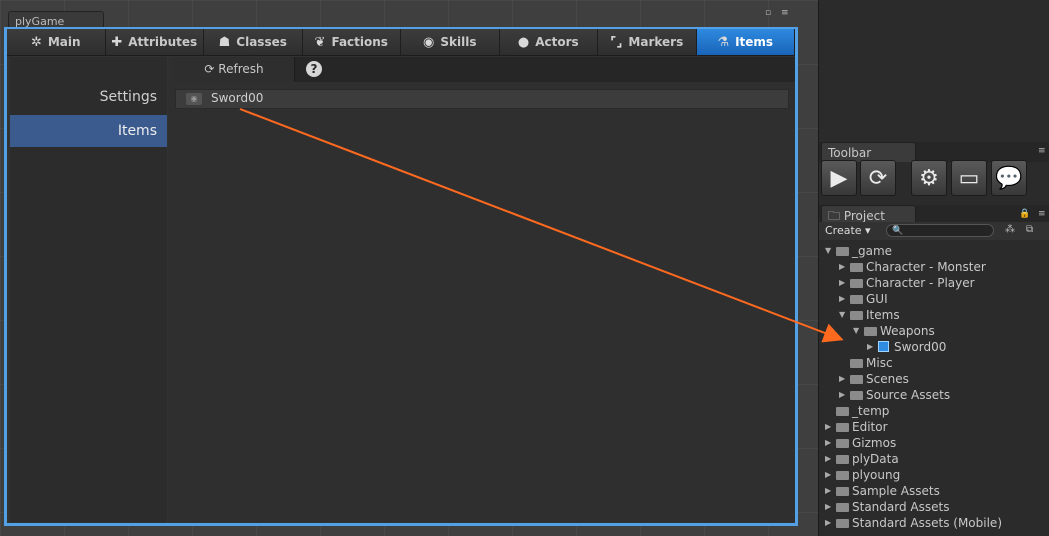 The image size is (1049, 536). What do you see at coordinates (920, 347) in the screenshot?
I see `tree-item-label: Sword00` at bounding box center [920, 347].